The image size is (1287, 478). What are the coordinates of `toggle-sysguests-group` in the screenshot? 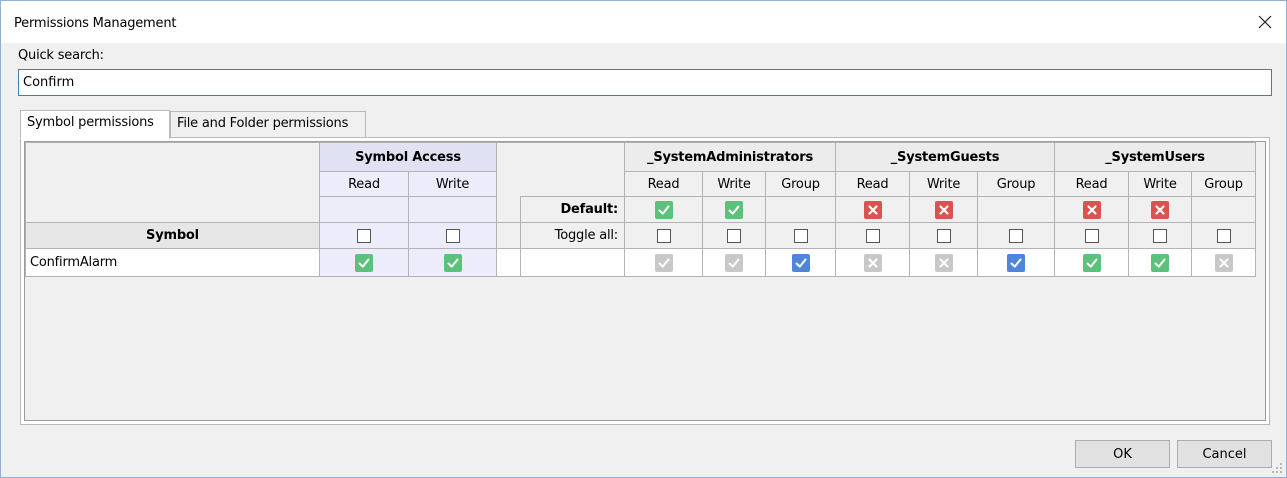 It's located at (1016, 235).